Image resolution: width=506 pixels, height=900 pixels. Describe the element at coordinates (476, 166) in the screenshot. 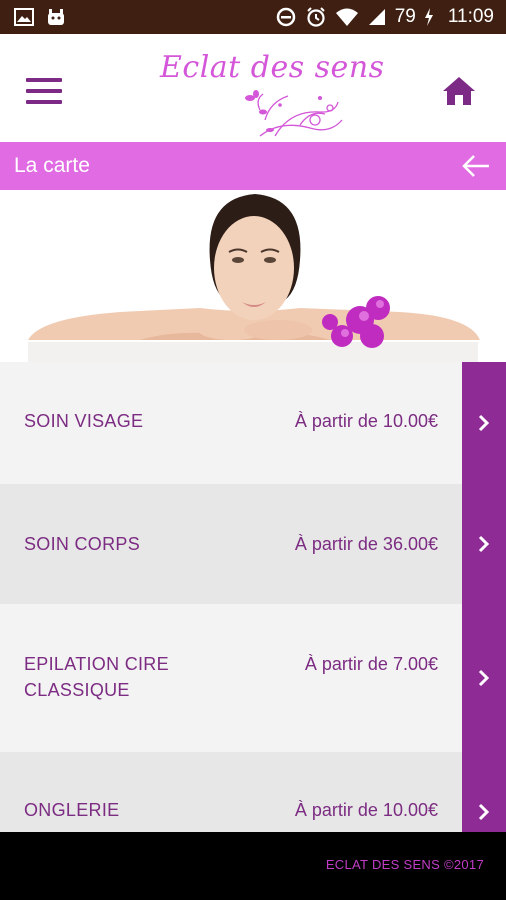

I see `back-arrow-icon` at that location.